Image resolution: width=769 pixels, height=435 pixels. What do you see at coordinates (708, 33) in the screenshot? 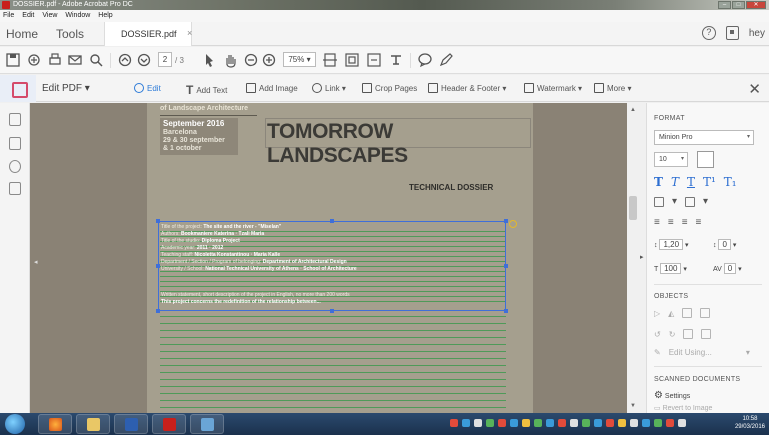
I see `help-icon: ?` at bounding box center [708, 33].